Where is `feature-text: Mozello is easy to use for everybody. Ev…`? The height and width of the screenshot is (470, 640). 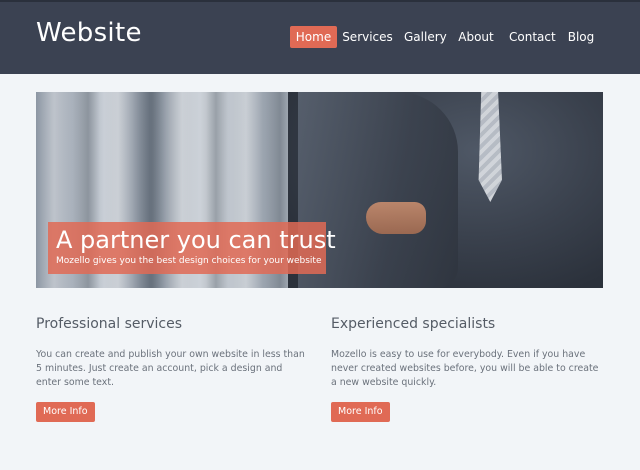
feature-text: Mozello is easy to use for everybody. Ev… is located at coordinates (465, 368).